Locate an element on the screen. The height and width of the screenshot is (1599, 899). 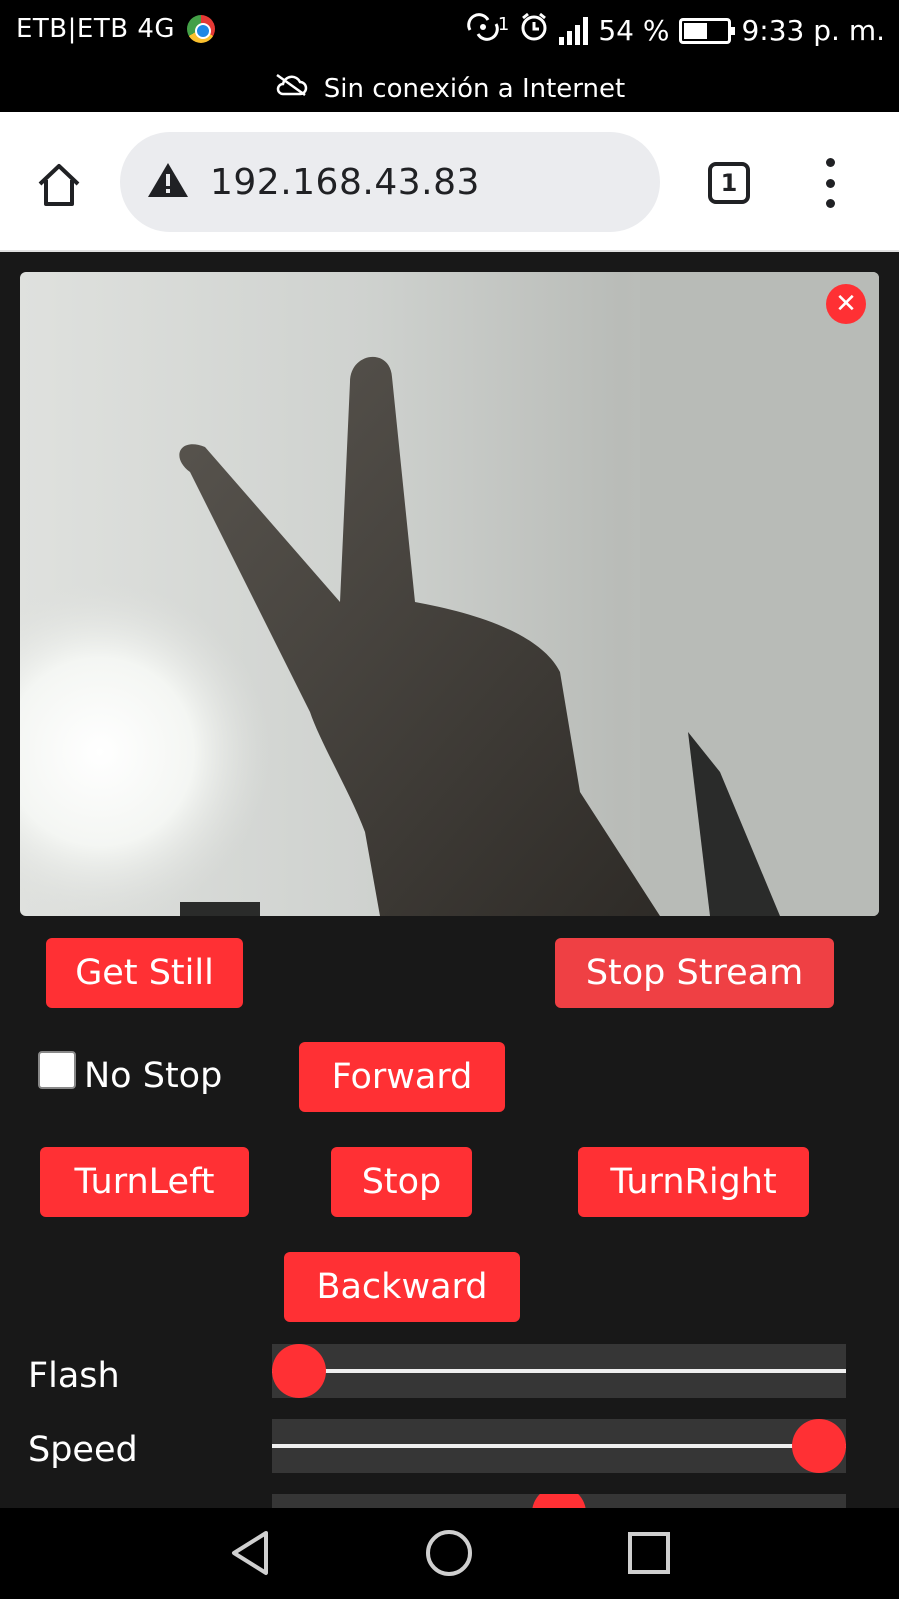
status-left: ETB|ETB 4G is located at coordinates (116, 29).